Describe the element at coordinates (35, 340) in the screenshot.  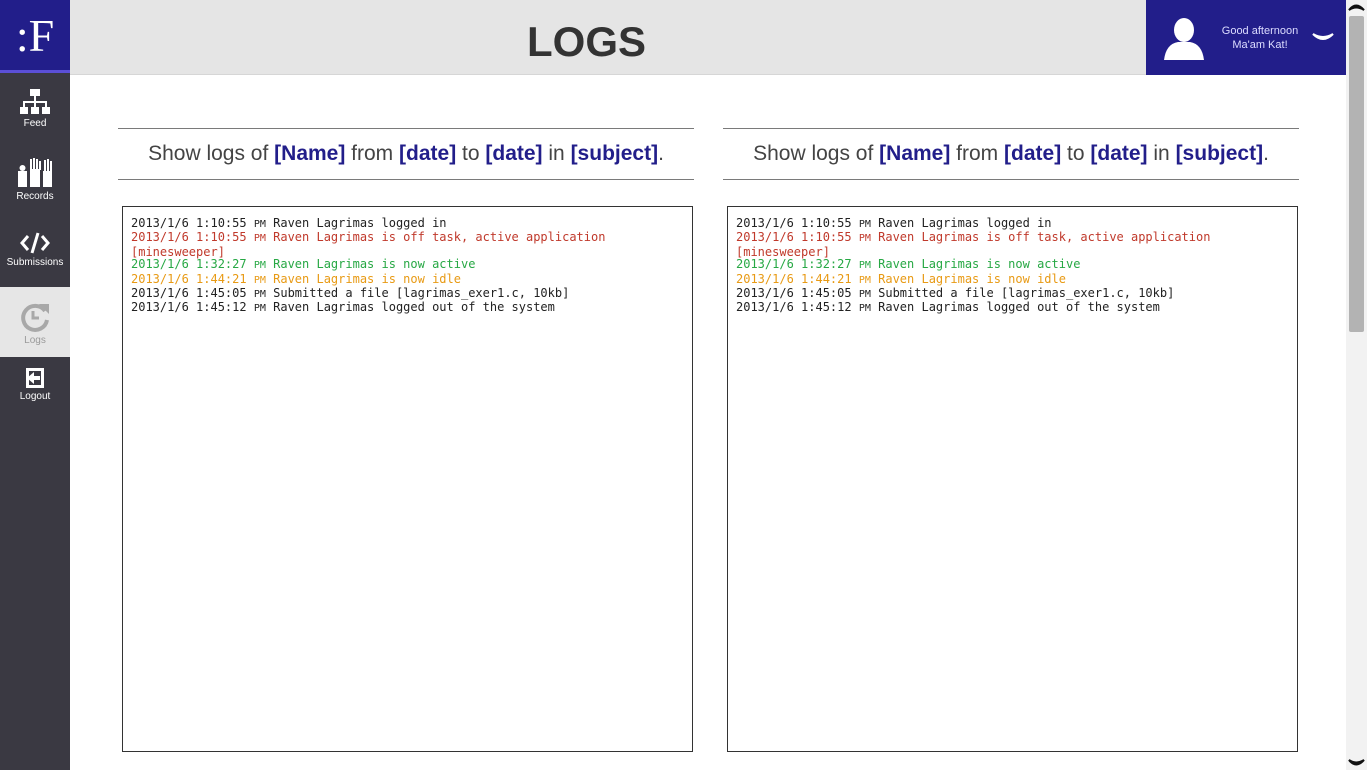
I see `sidebar-item-label: Logs` at that location.